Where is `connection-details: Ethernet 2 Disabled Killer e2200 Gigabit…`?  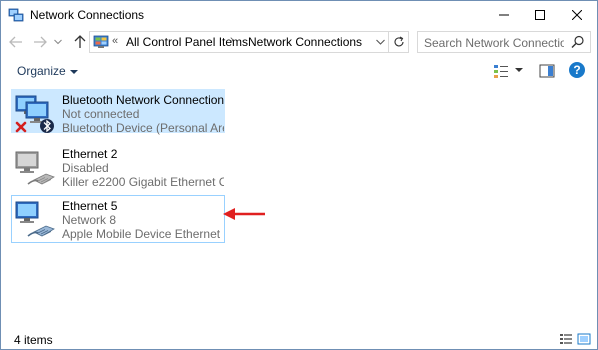
connection-details: Ethernet 2 Disabled Killer e2200 Gigabit… is located at coordinates (143, 168).